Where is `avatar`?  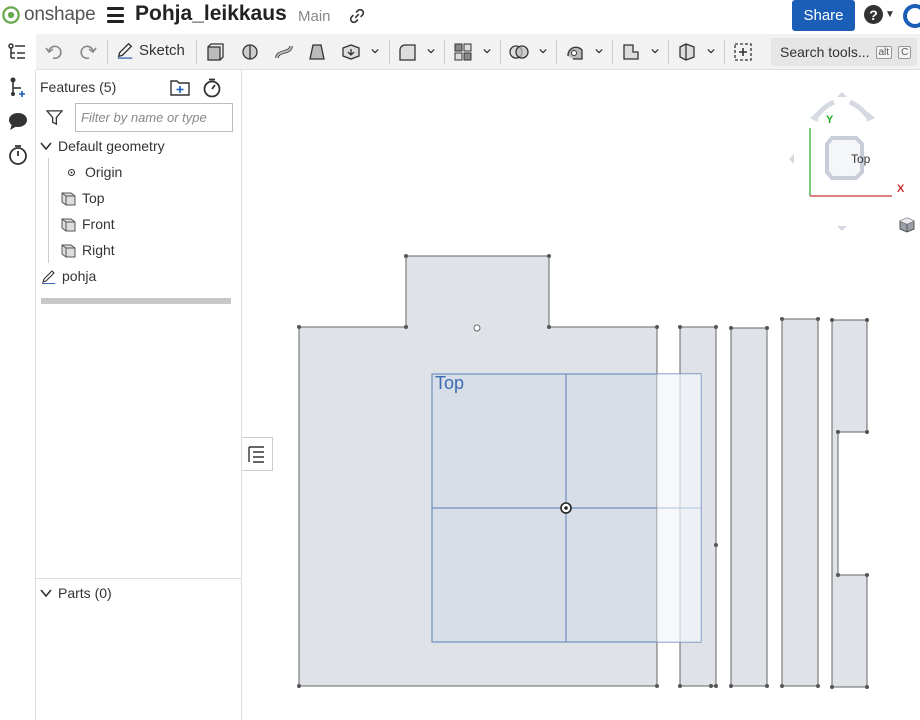 avatar is located at coordinates (911, 16).